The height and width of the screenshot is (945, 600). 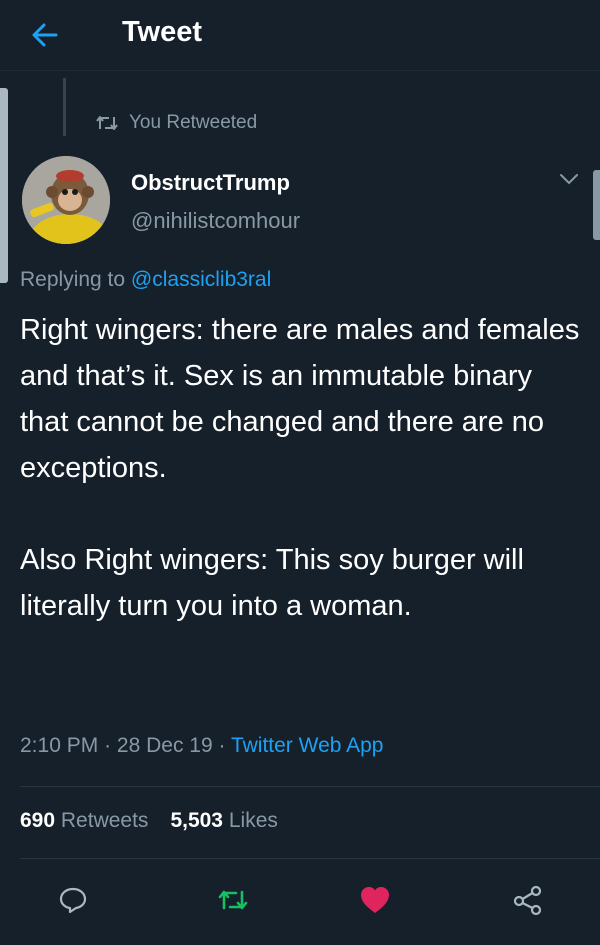 I want to click on share-icon, so click(x=527, y=900).